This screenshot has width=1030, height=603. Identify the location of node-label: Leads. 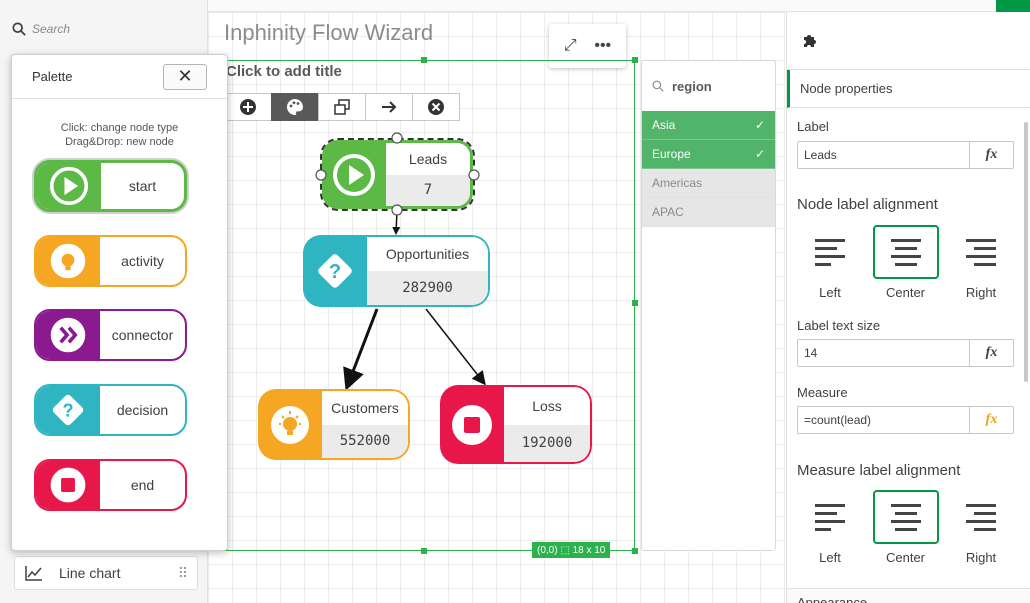
(428, 159).